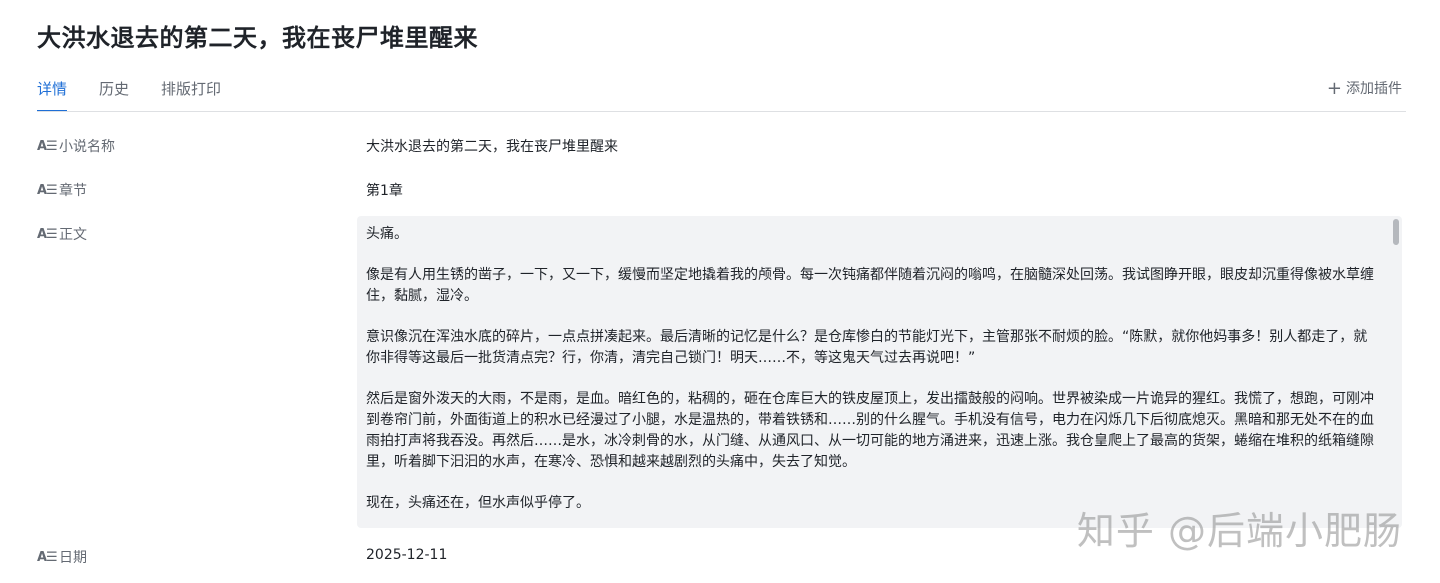 Image resolution: width=1440 pixels, height=583 pixels. What do you see at coordinates (721, 111) in the screenshot?
I see `tab-divider` at bounding box center [721, 111].